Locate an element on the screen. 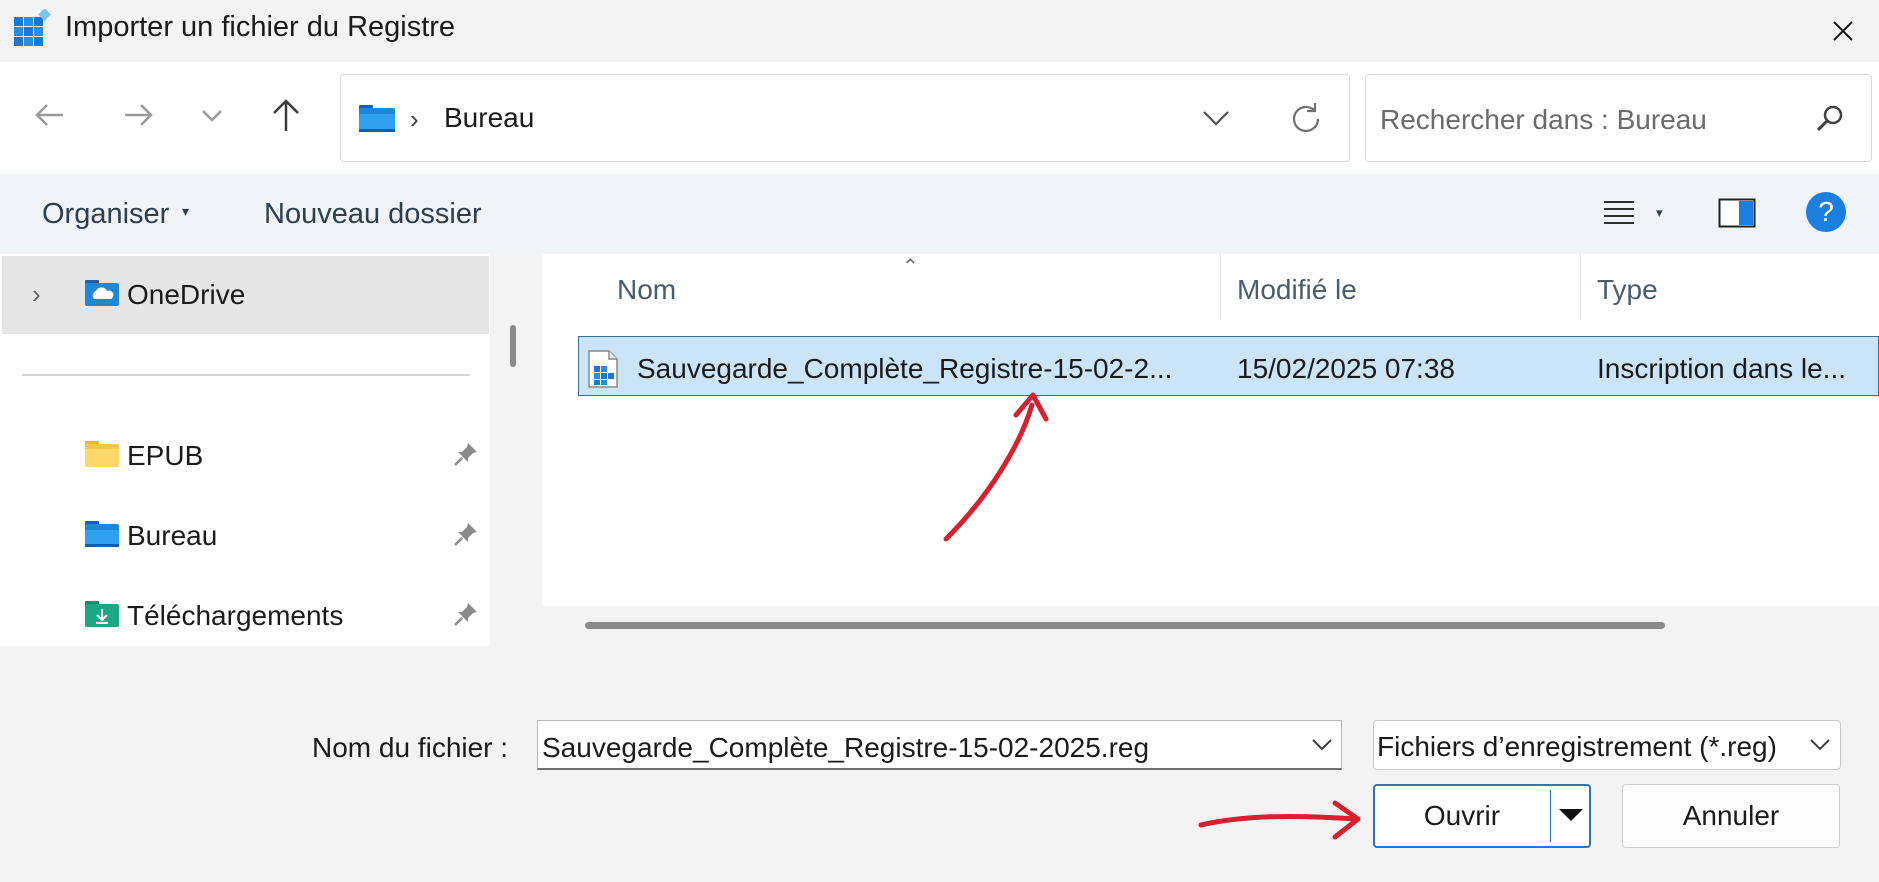  filetype-dropdown-button is located at coordinates (1820, 745).